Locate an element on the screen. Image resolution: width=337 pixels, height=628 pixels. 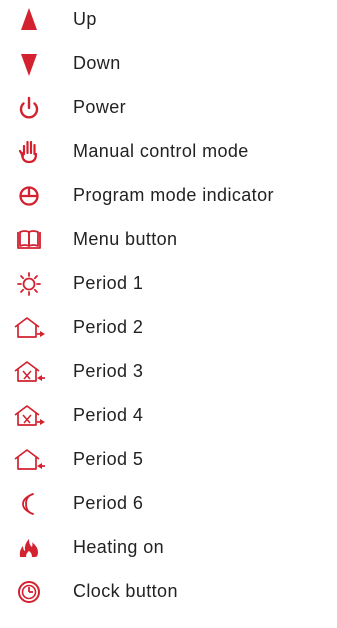
legend-item-period-5: Period 5 is located at coordinates (168, 460).